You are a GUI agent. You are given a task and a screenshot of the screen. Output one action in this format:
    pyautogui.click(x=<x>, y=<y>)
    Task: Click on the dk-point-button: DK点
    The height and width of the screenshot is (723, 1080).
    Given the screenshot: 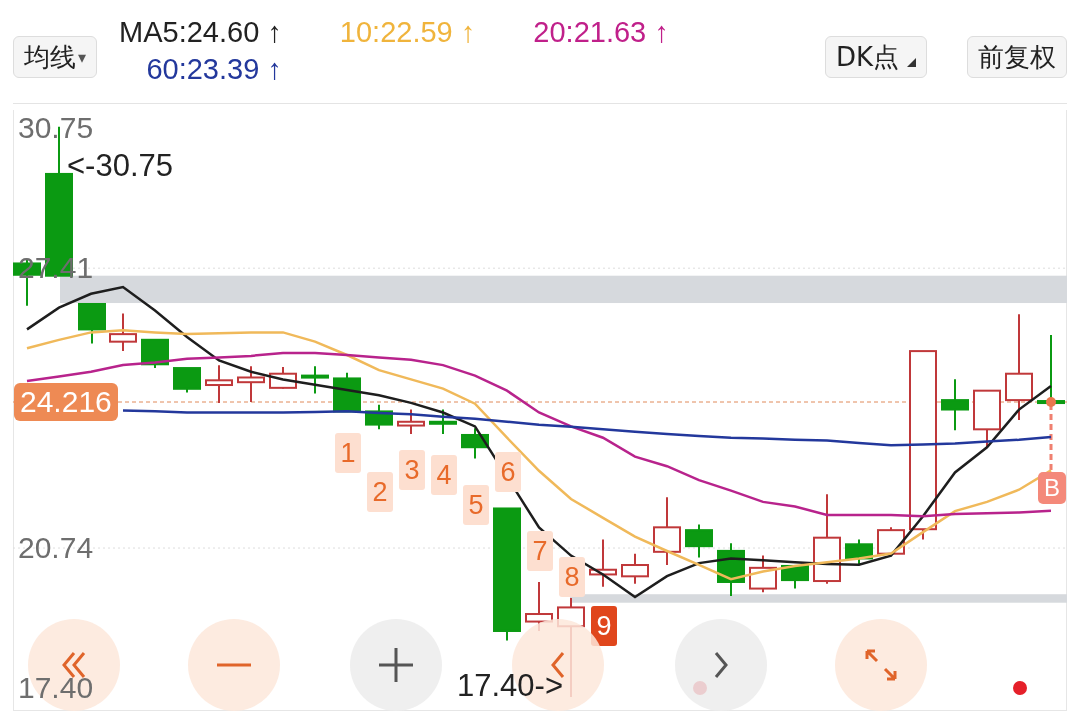 What is the action you would take?
    pyautogui.click(x=875, y=57)
    